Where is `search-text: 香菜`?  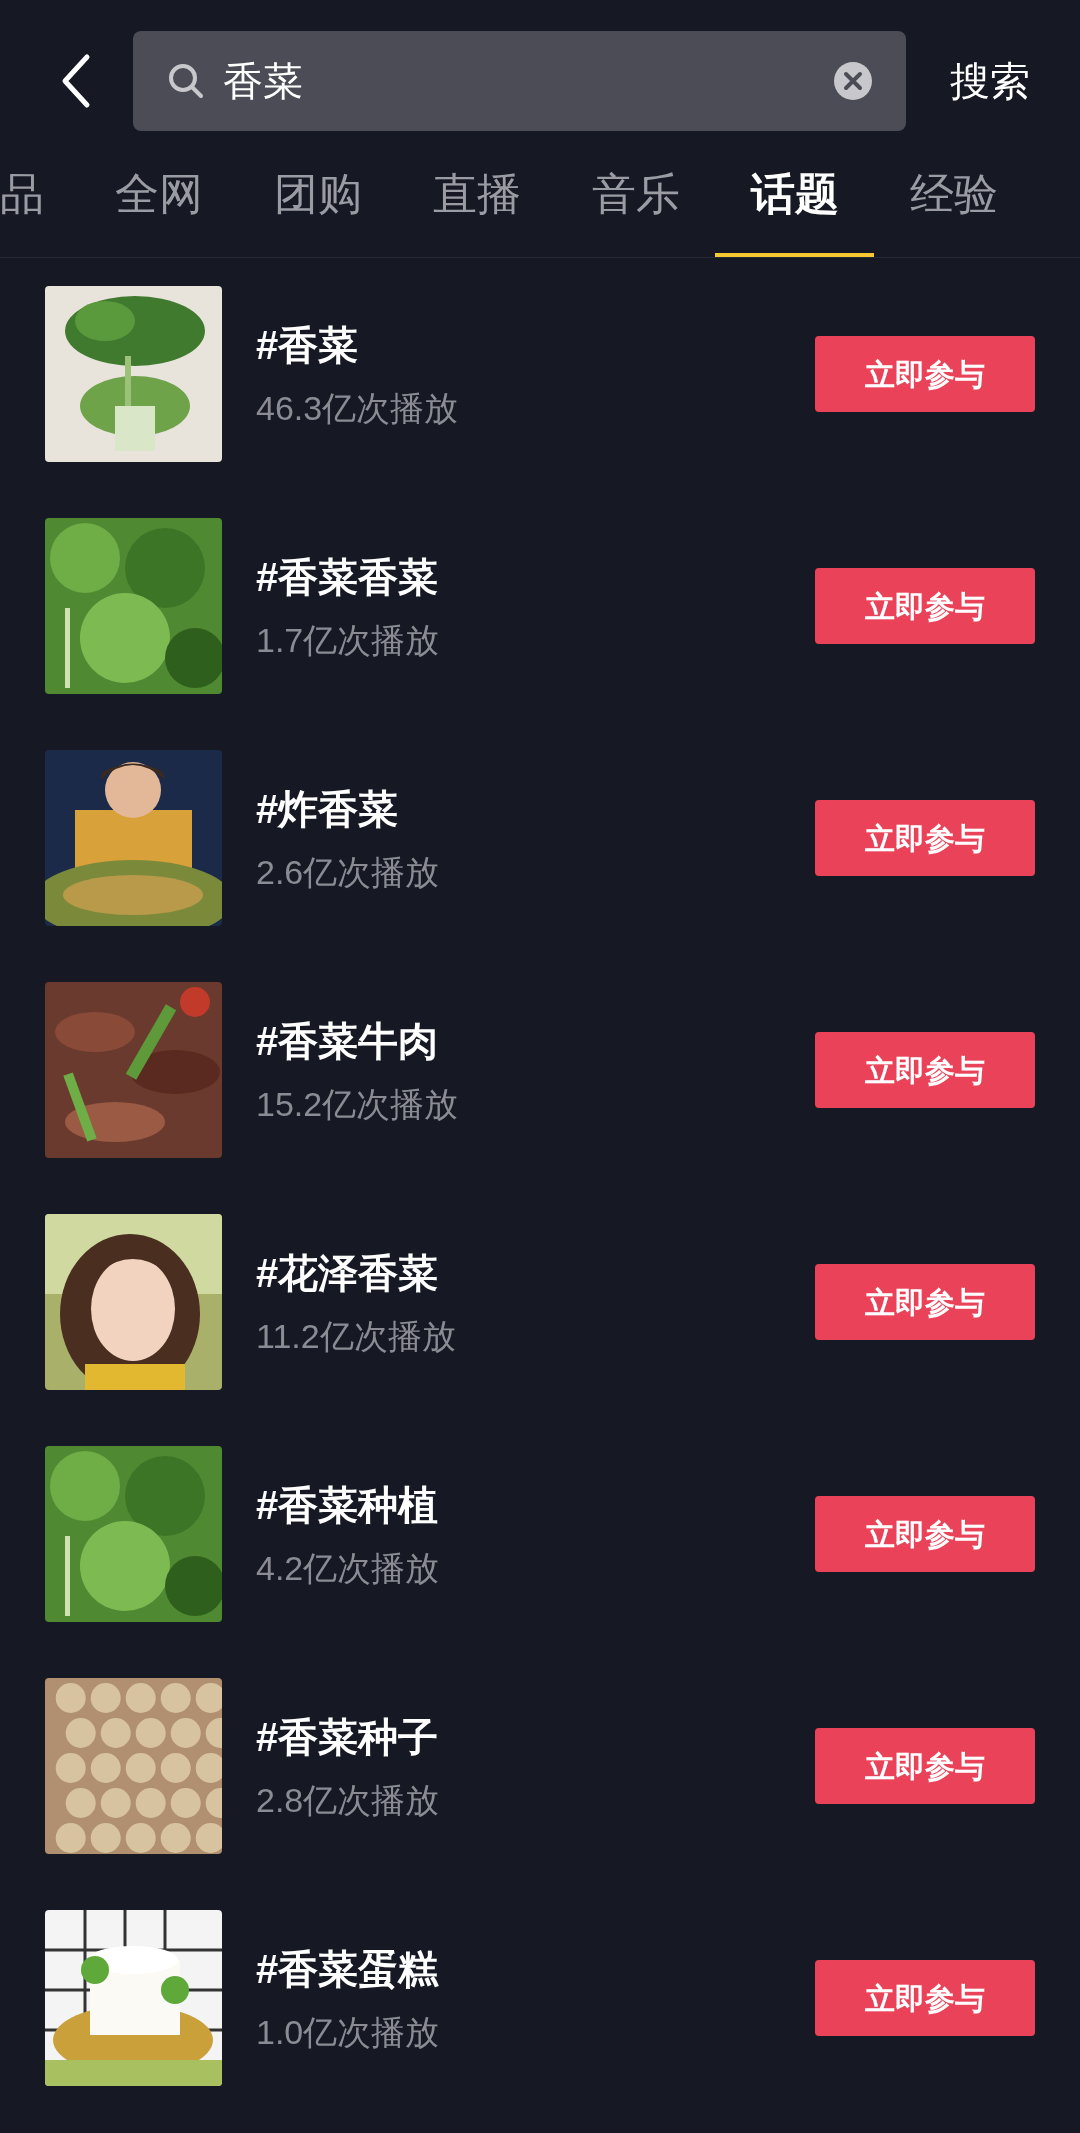 search-text: 香菜 is located at coordinates (263, 81).